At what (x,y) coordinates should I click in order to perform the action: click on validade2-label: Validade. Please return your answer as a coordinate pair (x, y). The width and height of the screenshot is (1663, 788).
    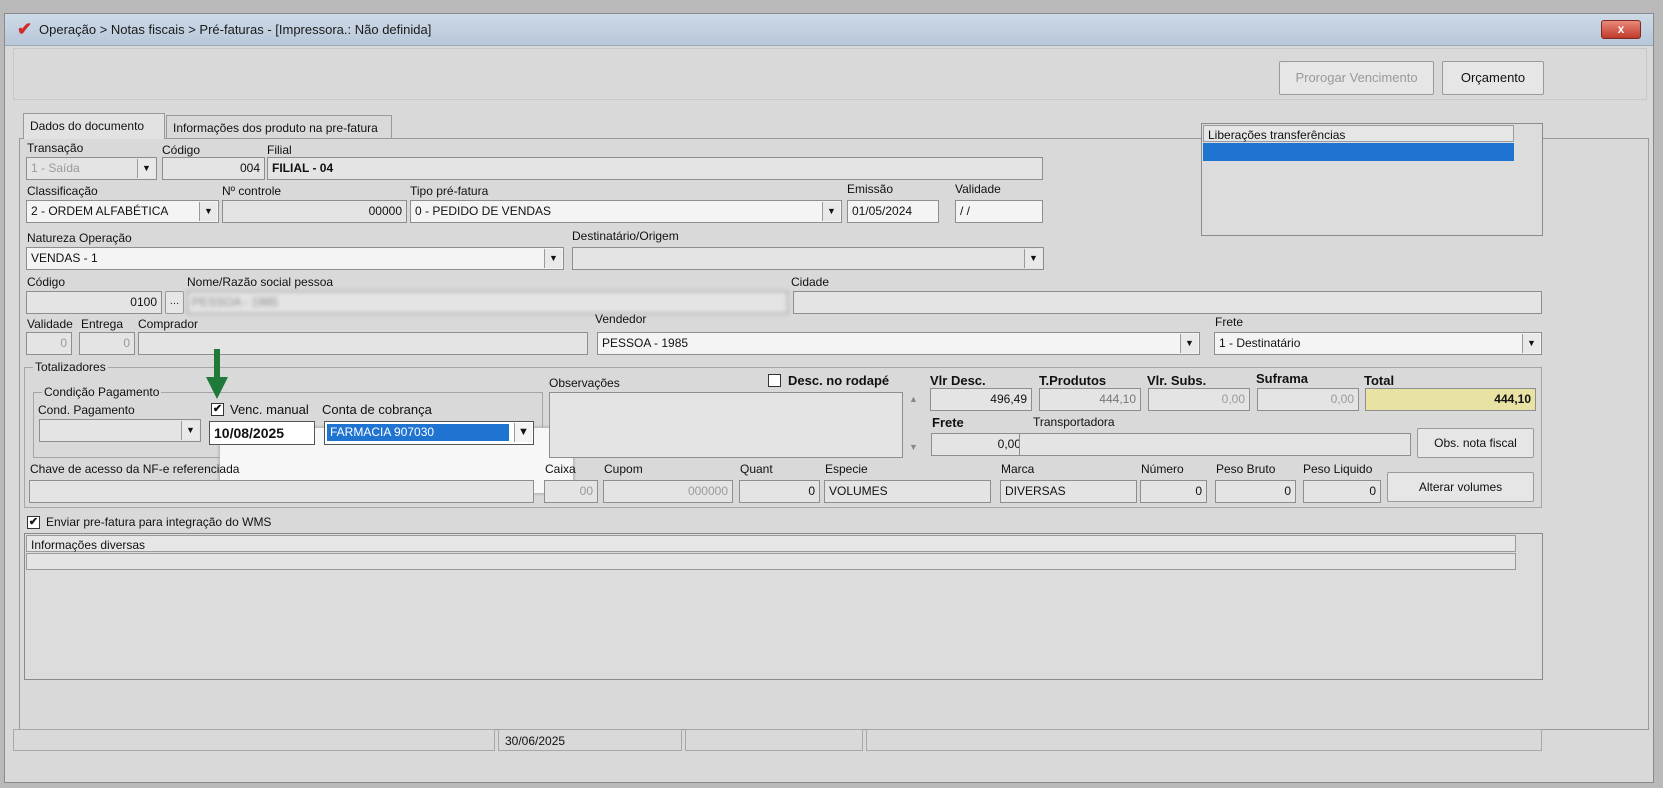
    Looking at the image, I should click on (50, 324).